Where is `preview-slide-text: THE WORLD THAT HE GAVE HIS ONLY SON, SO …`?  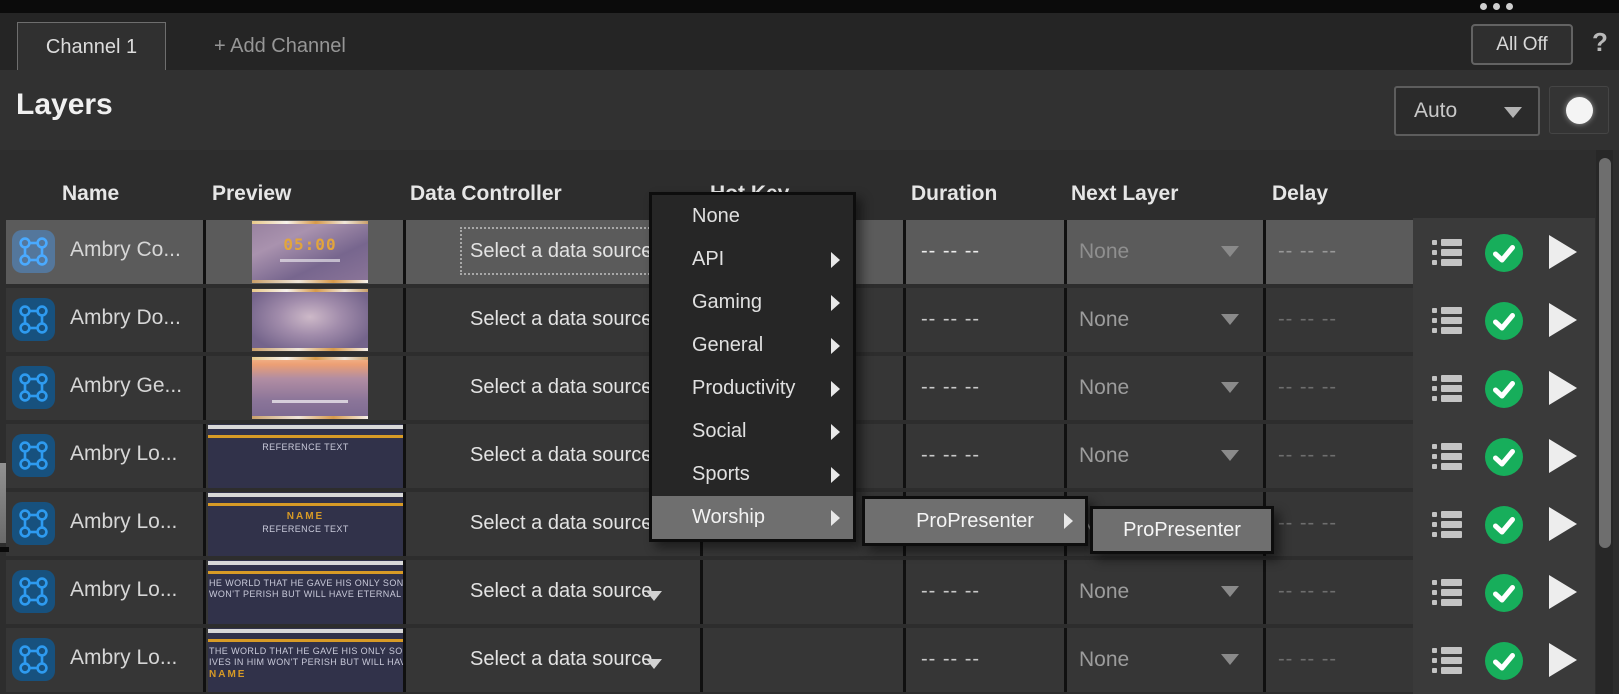
preview-slide-text: THE WORLD THAT HE GAVE HIS ONLY SON, SO … is located at coordinates (306, 651).